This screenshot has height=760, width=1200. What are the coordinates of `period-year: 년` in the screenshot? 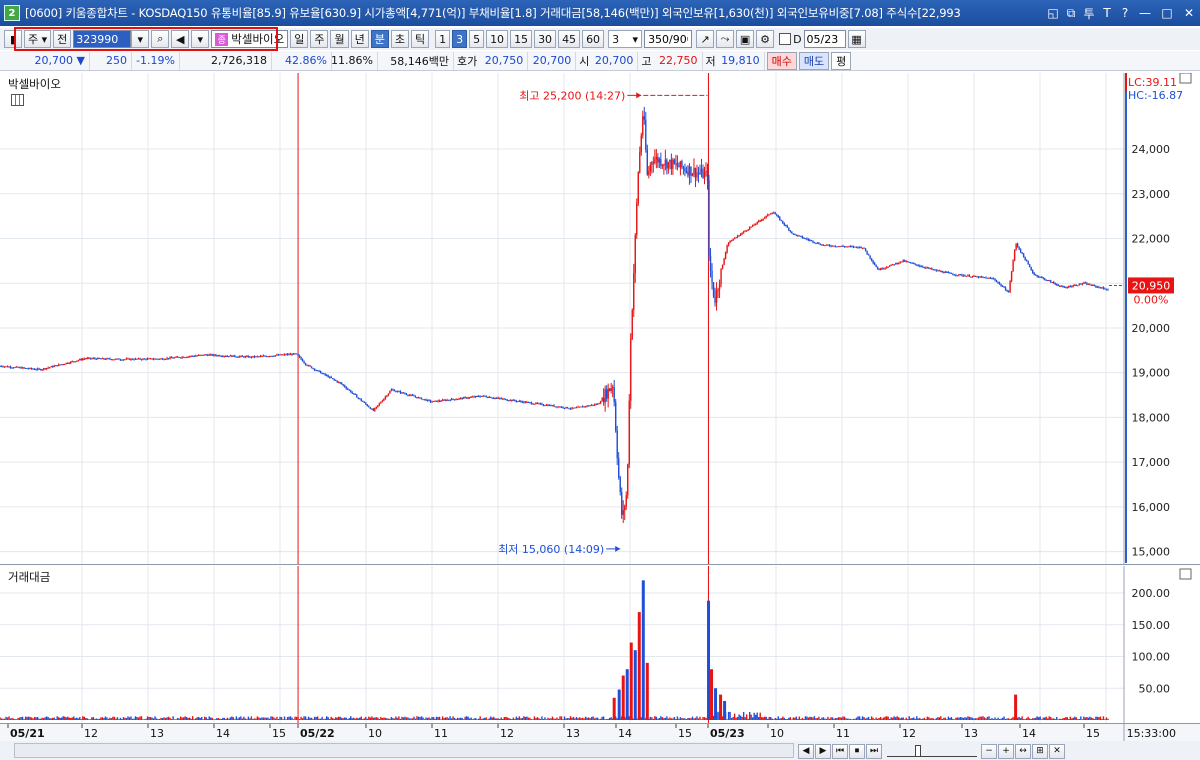 It's located at (359, 39).